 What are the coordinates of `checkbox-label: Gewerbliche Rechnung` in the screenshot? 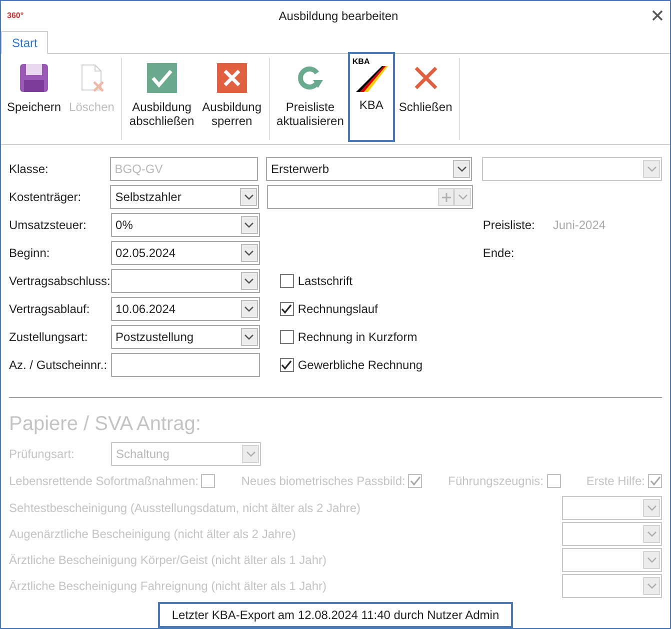 It's located at (360, 365).